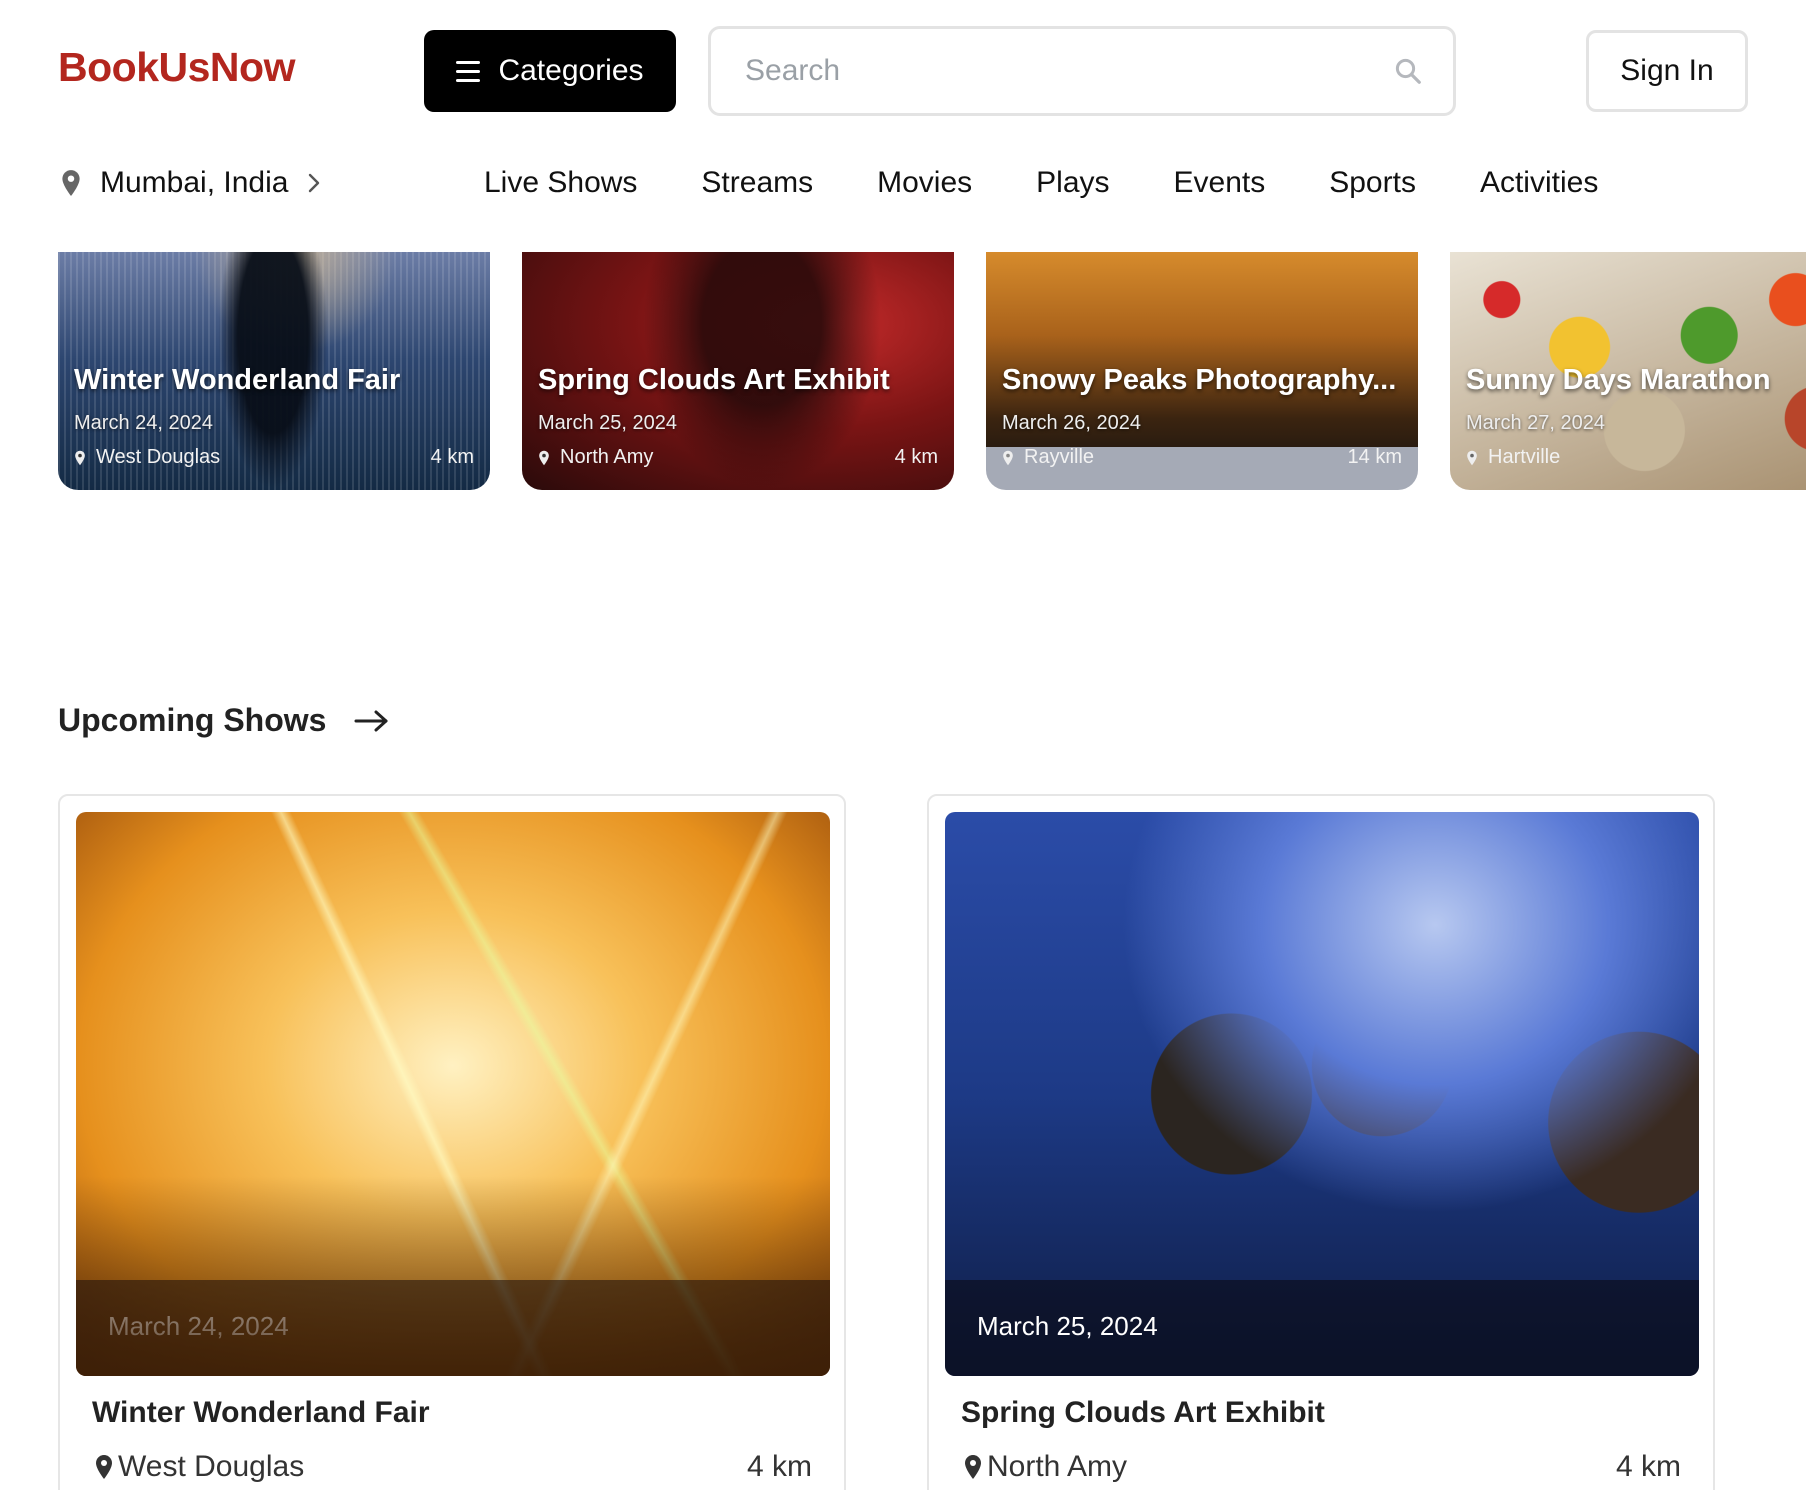 The height and width of the screenshot is (1490, 1806). What do you see at coordinates (1618, 380) in the screenshot?
I see `card-title: Sunny Days Marathon` at bounding box center [1618, 380].